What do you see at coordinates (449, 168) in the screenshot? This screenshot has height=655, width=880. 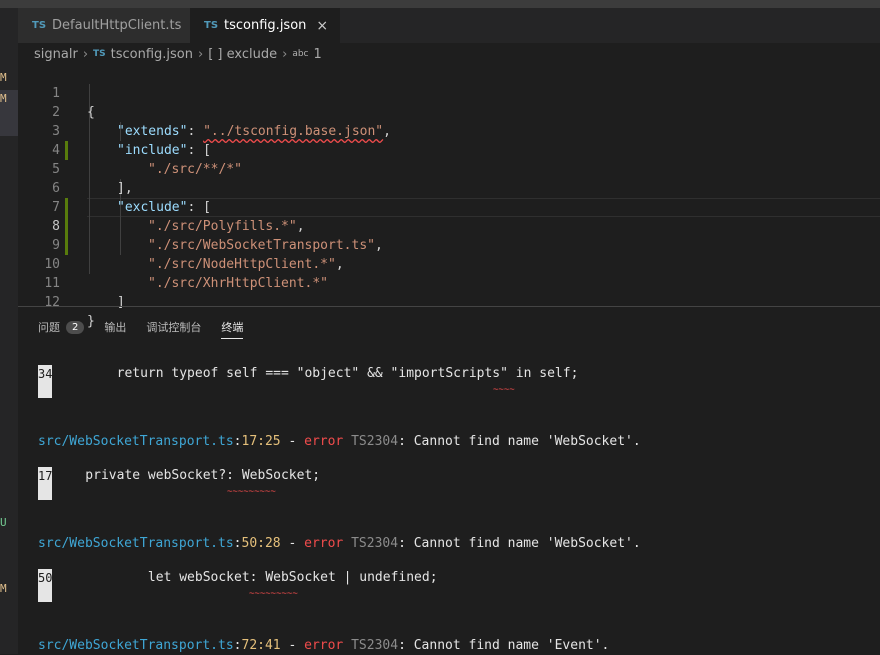 I see `code-line: 5 ],` at bounding box center [449, 168].